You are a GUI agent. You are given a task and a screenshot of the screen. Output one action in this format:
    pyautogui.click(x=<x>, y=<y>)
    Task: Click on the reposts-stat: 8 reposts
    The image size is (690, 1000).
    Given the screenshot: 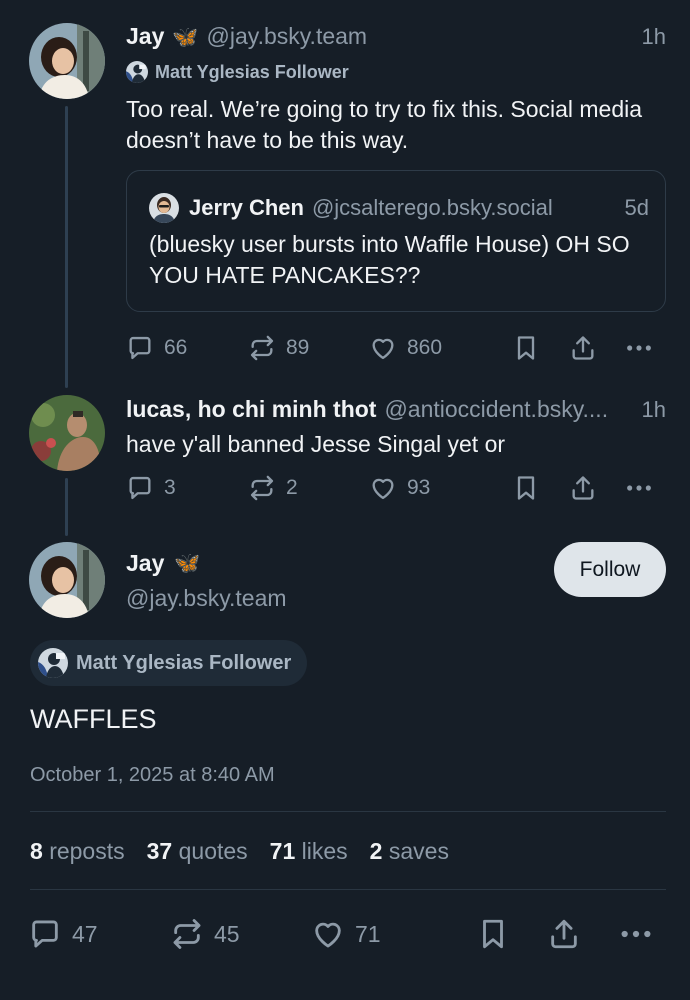 What is the action you would take?
    pyautogui.click(x=77, y=851)
    